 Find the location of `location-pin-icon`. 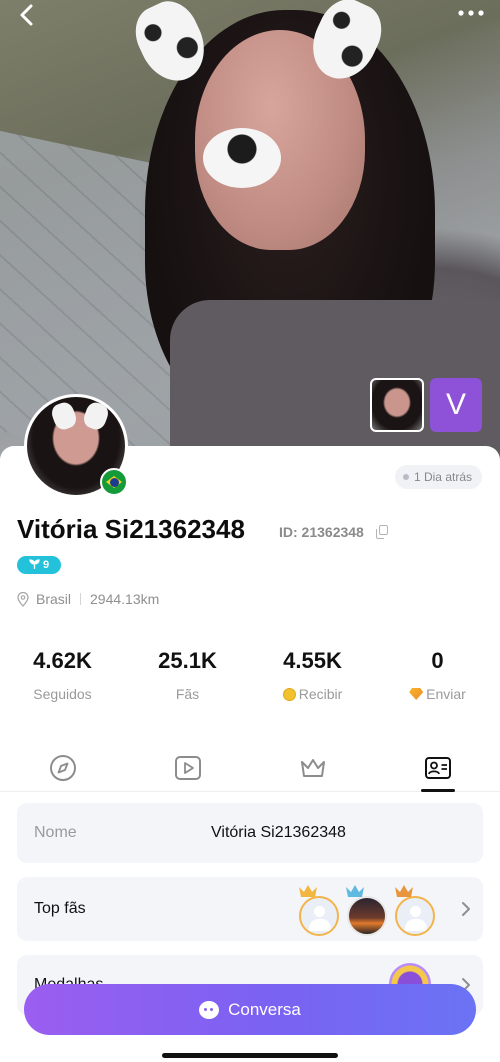

location-pin-icon is located at coordinates (23, 599).